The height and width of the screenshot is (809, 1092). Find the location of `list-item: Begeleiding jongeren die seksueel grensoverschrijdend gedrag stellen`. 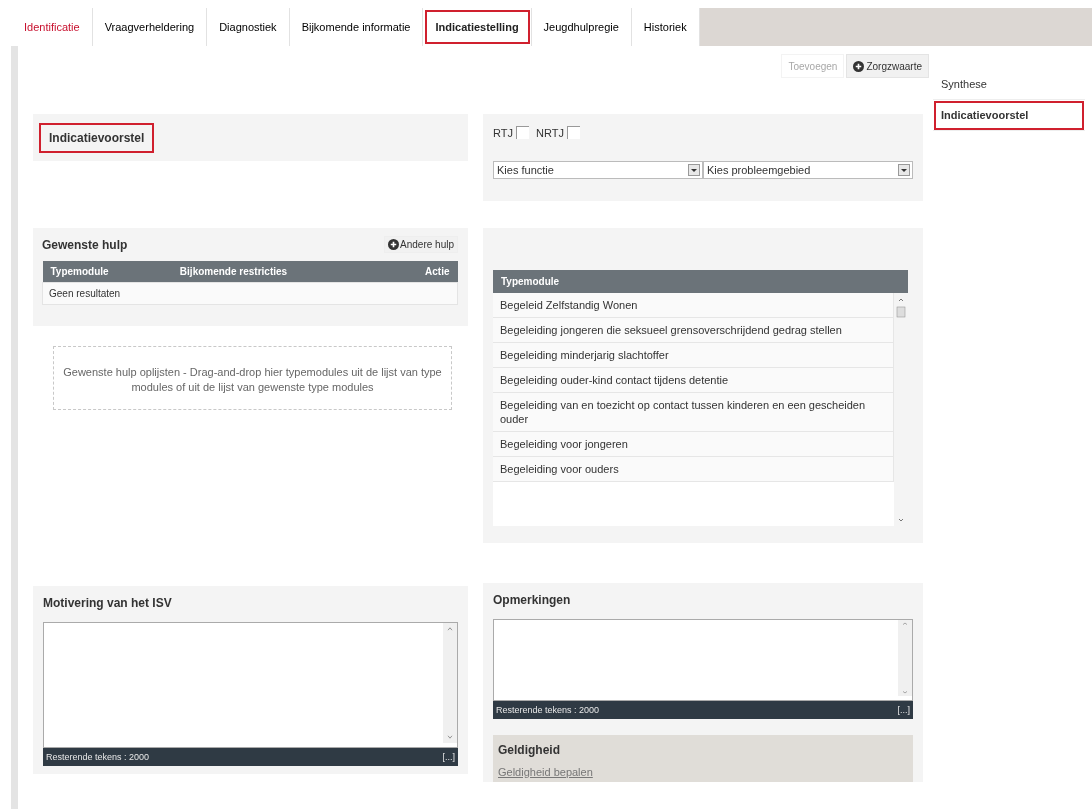

list-item: Begeleiding jongeren die seksueel grensoverschrijdend gedrag stellen is located at coordinates (693, 330).